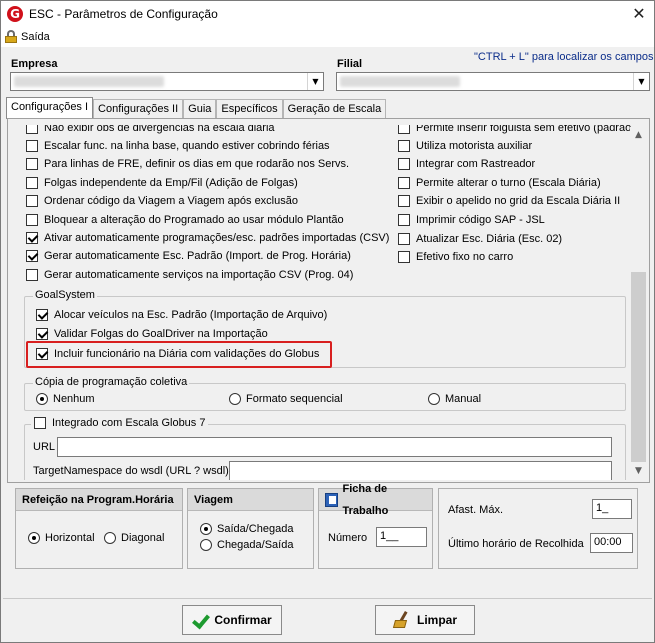 Image resolution: width=655 pixels, height=643 pixels. What do you see at coordinates (167, 81) in the screenshot?
I see `empresa-select: ▼` at bounding box center [167, 81].